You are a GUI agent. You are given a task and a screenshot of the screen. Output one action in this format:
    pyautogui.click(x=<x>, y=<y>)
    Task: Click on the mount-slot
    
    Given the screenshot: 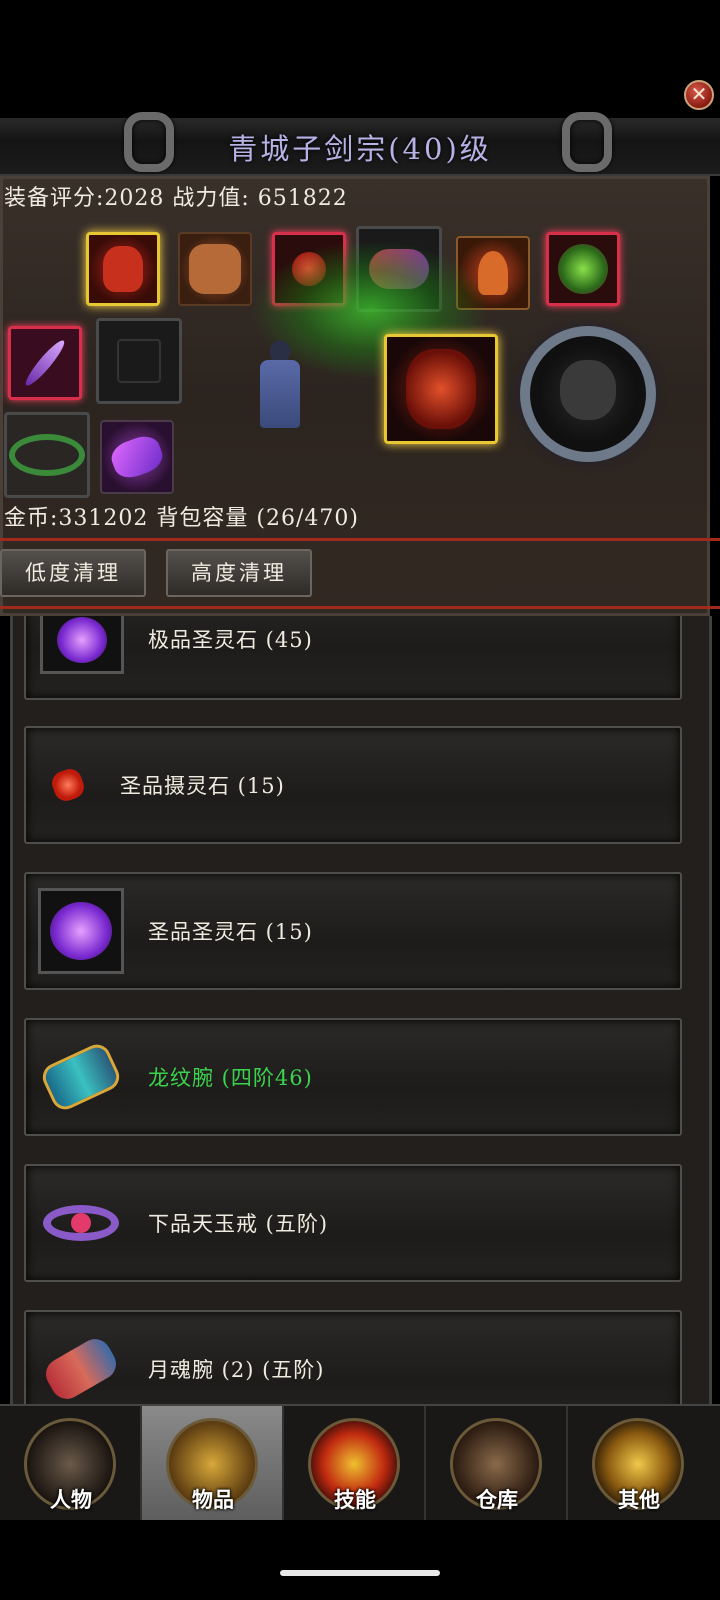 What is the action you would take?
    pyautogui.click(x=441, y=389)
    